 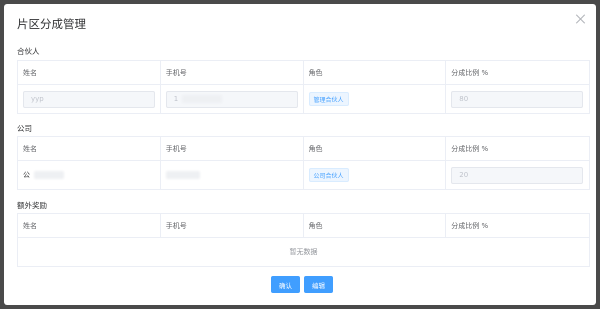 I want to click on table-row: yyp 1 管理合伙人 80, so click(x=303, y=99).